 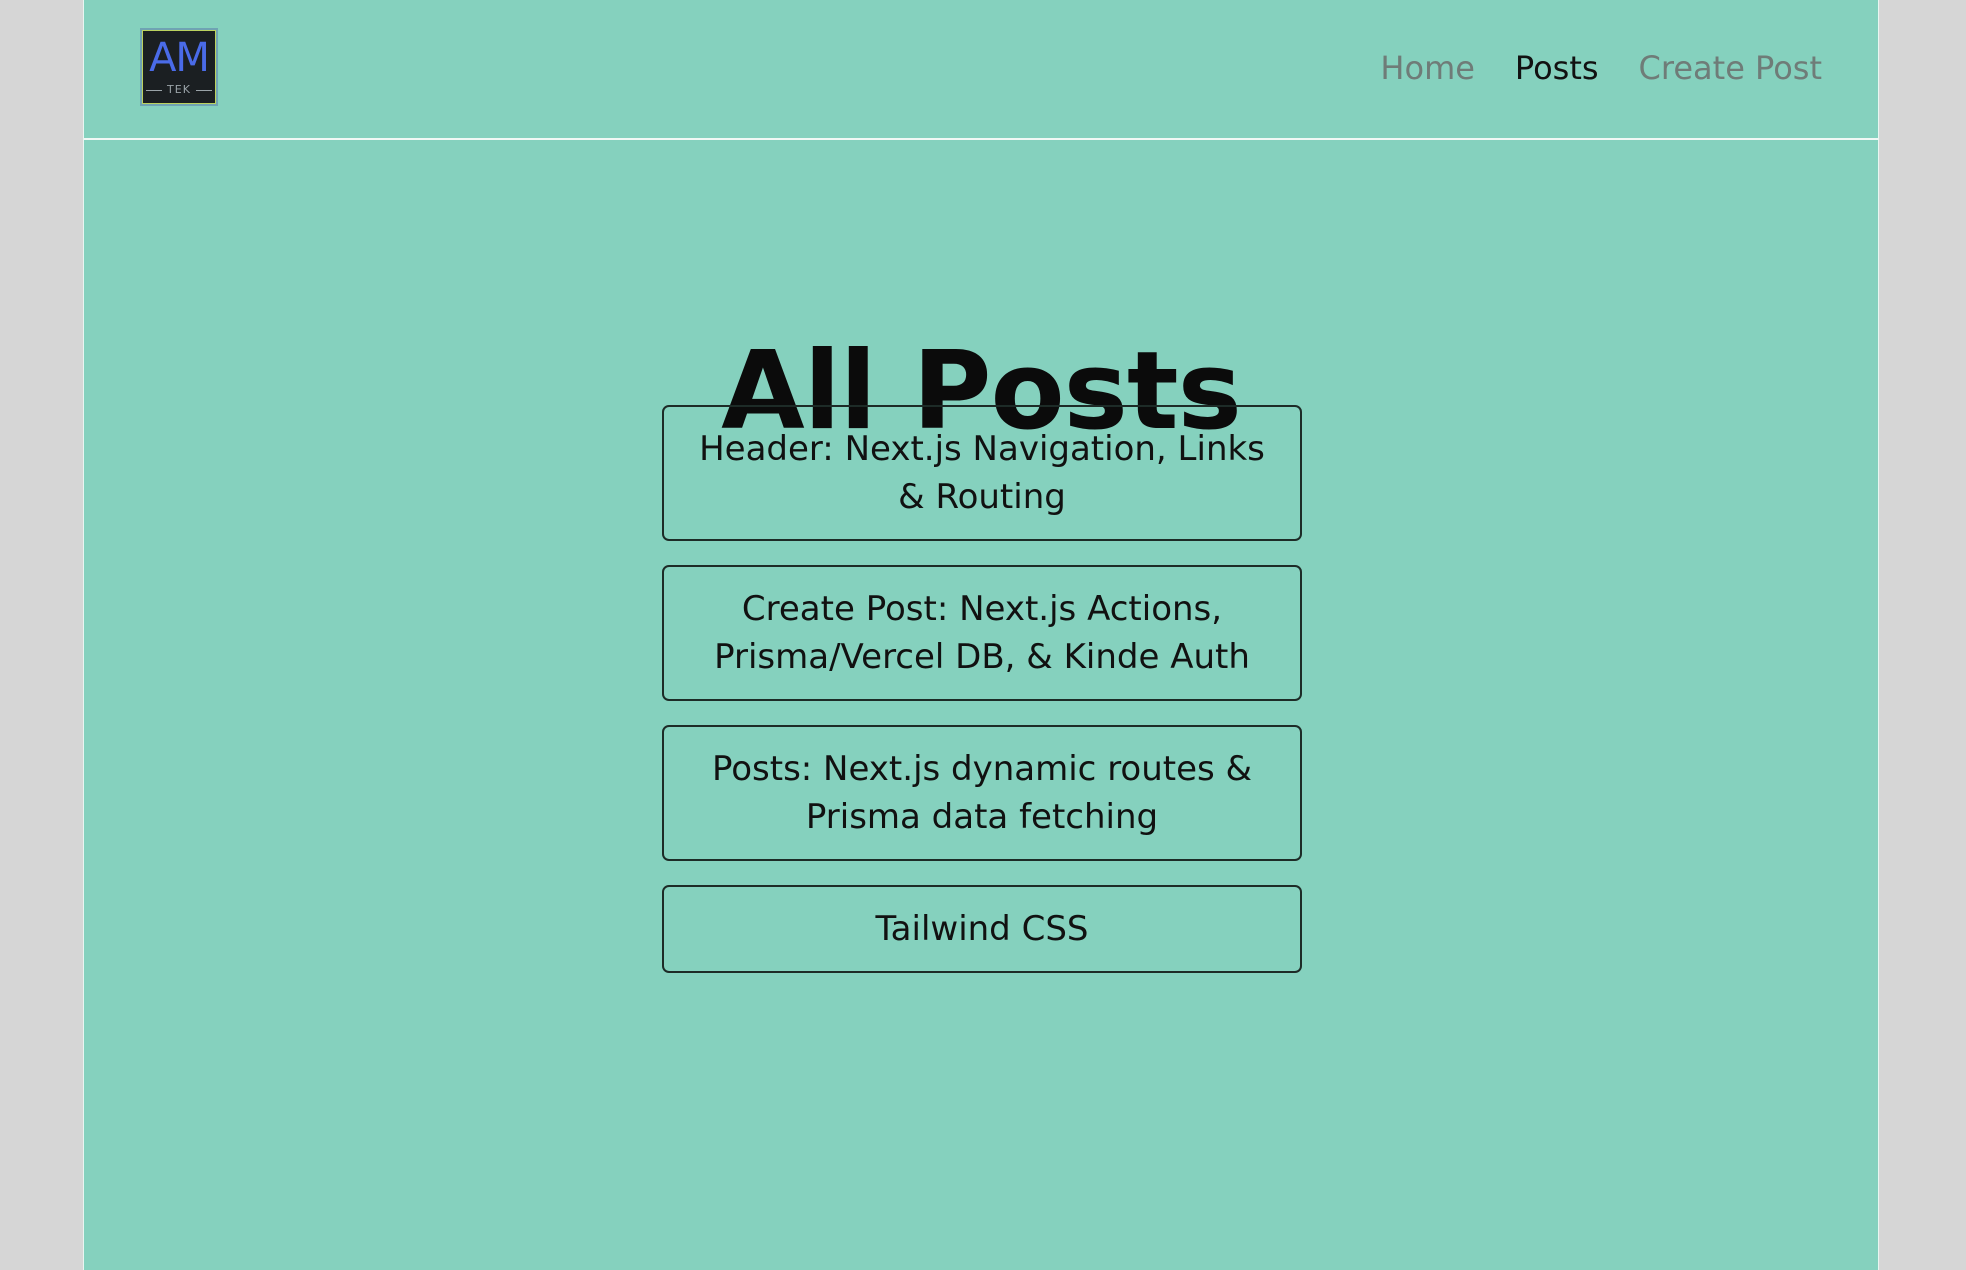 I want to click on nav-link-create-post: Create Post, so click(x=1730, y=68).